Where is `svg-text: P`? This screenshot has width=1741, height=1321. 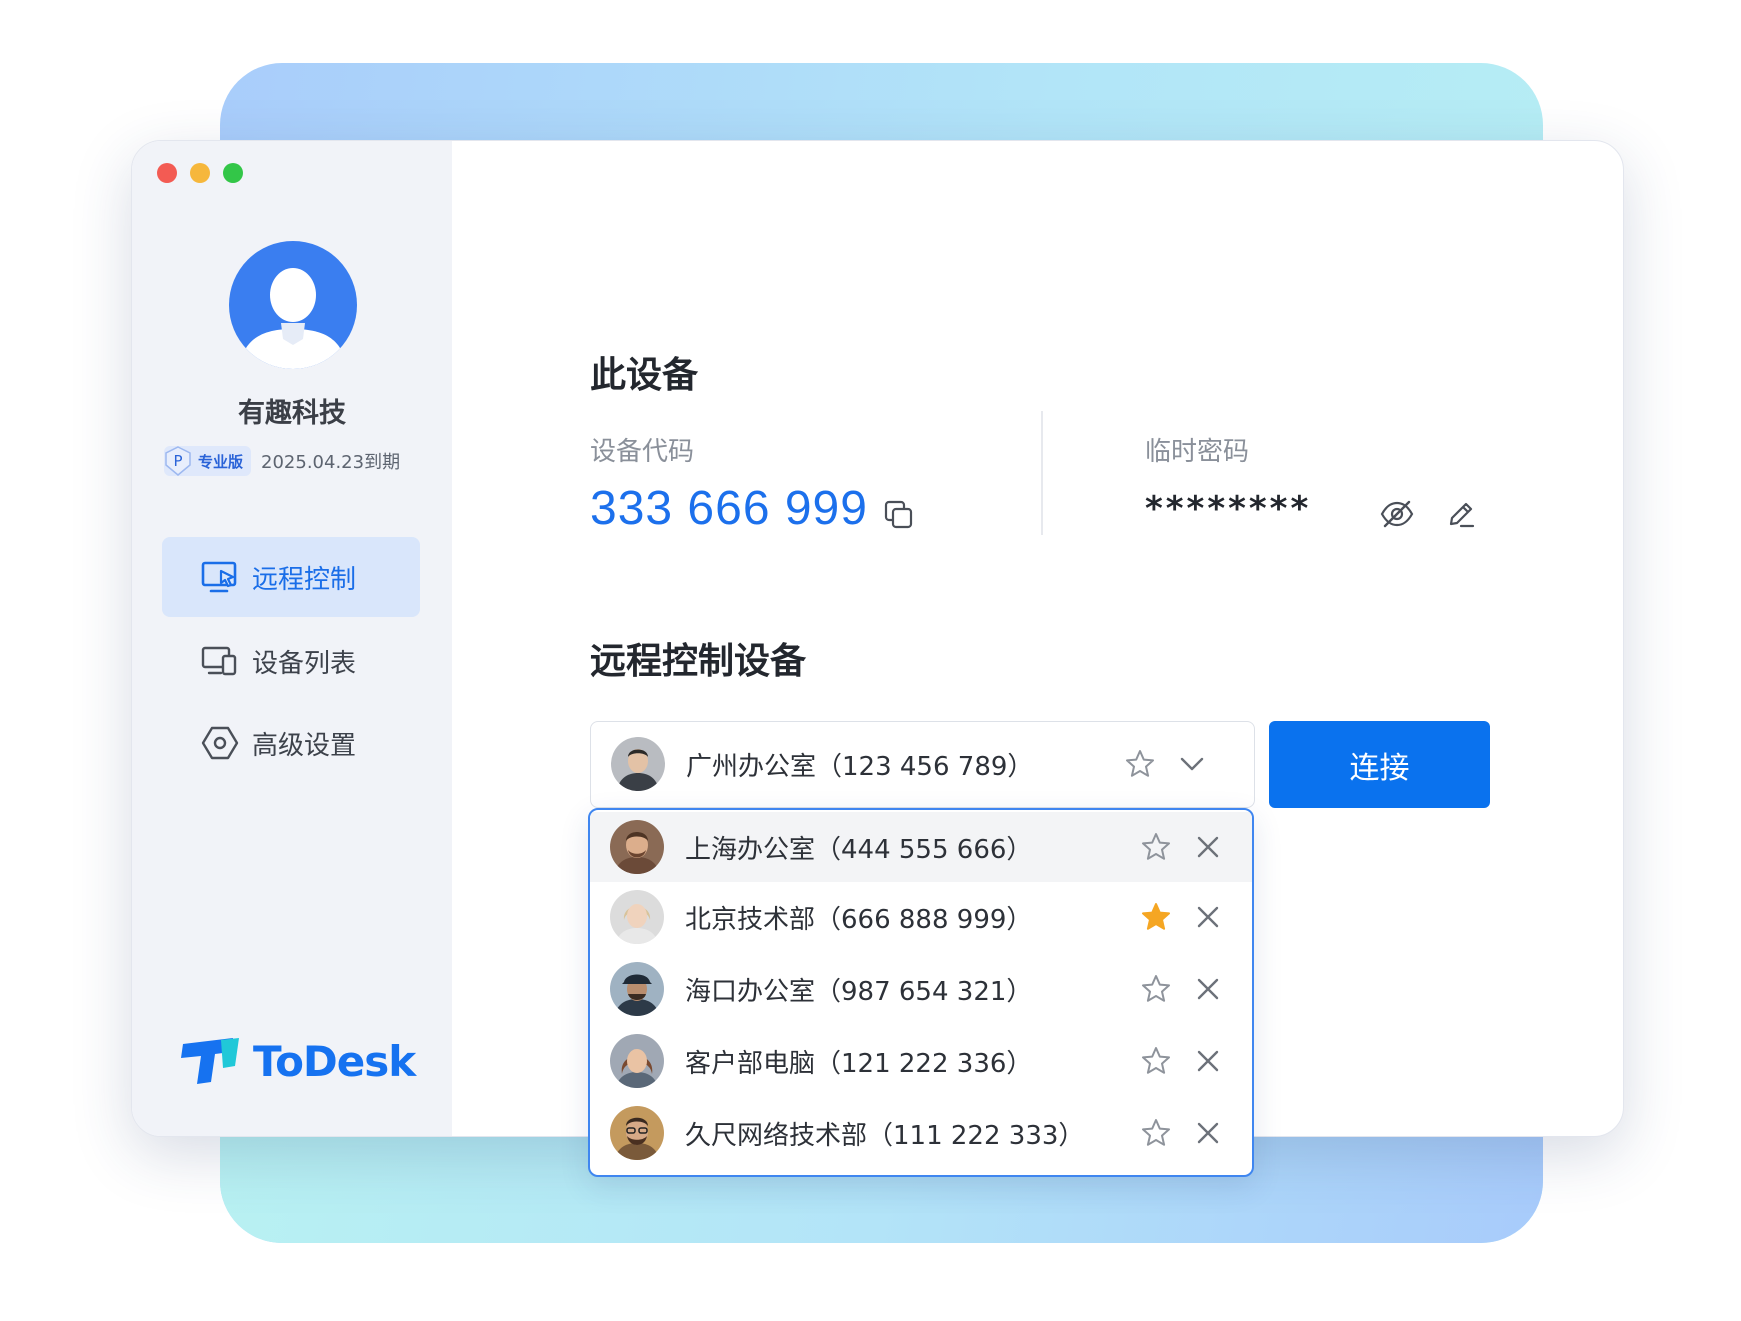
svg-text: P is located at coordinates (177, 461).